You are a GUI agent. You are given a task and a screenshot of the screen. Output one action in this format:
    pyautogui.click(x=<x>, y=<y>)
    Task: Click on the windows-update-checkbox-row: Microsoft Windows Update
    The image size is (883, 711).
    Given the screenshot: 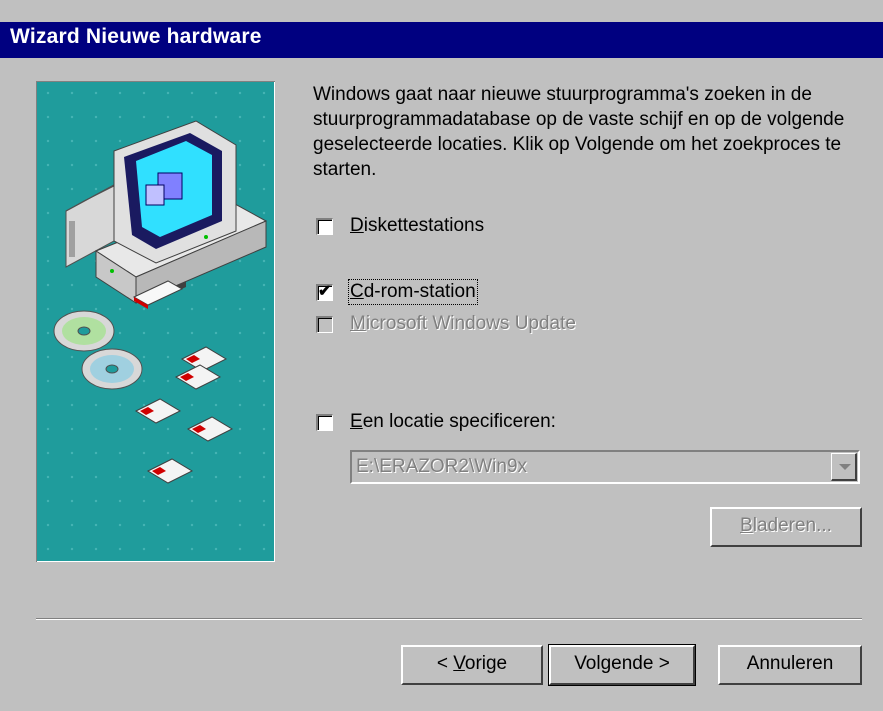 What is the action you would take?
    pyautogui.click(x=446, y=324)
    